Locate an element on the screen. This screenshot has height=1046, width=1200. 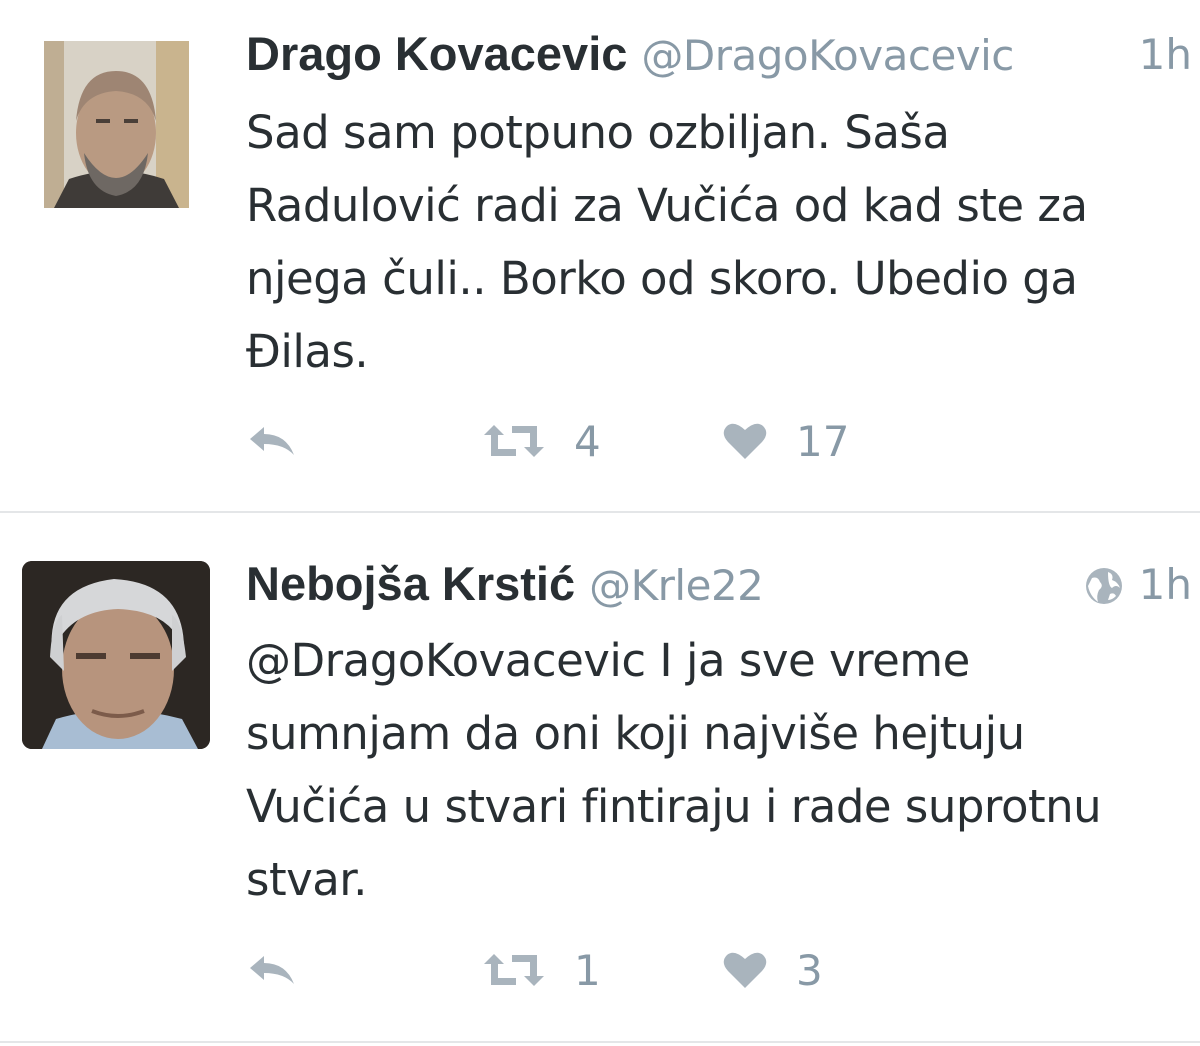
retweet-count: 1 is located at coordinates (587, 970).